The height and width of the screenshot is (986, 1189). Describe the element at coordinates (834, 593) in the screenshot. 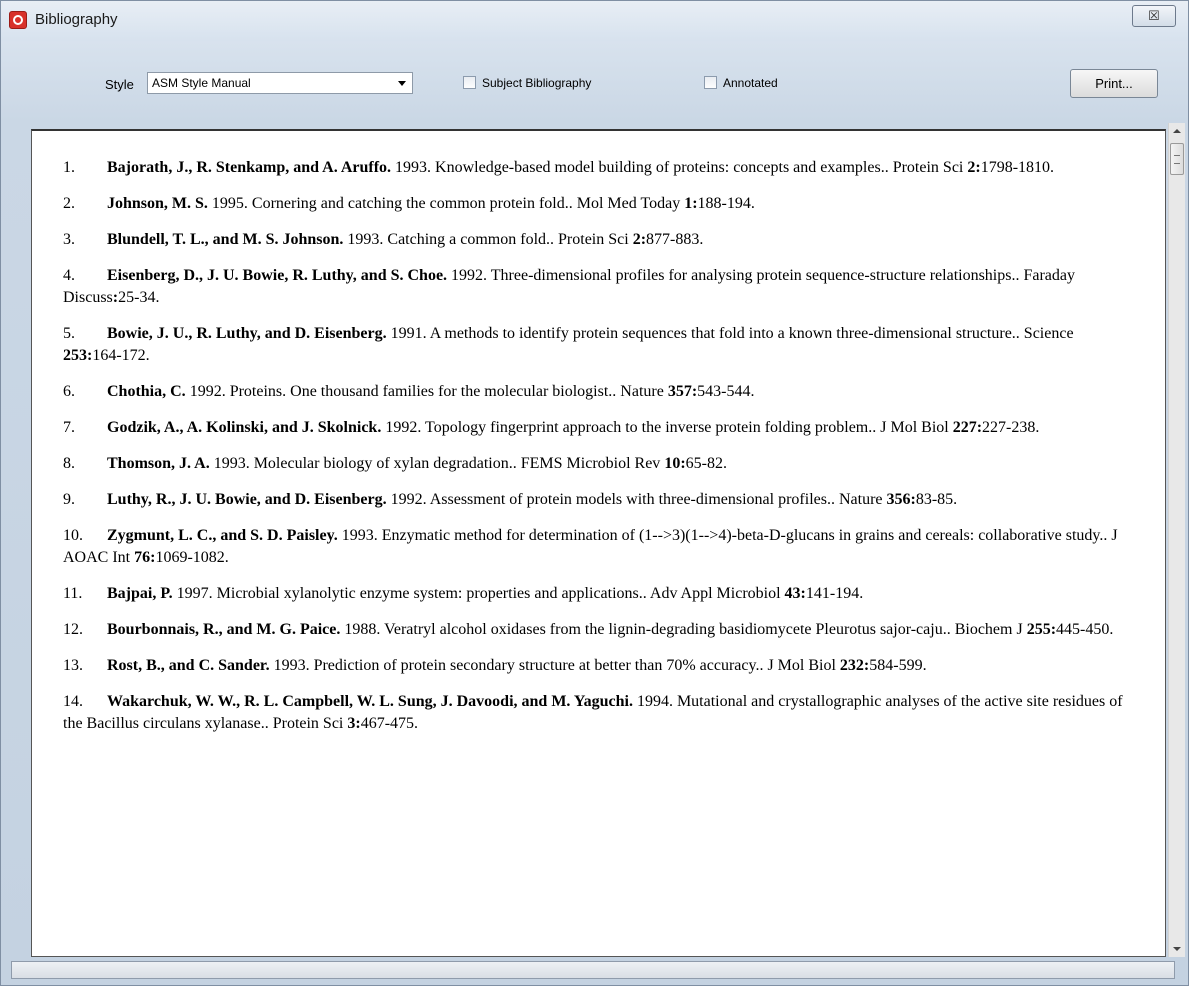

I see `reference-pages: 141-194.` at that location.